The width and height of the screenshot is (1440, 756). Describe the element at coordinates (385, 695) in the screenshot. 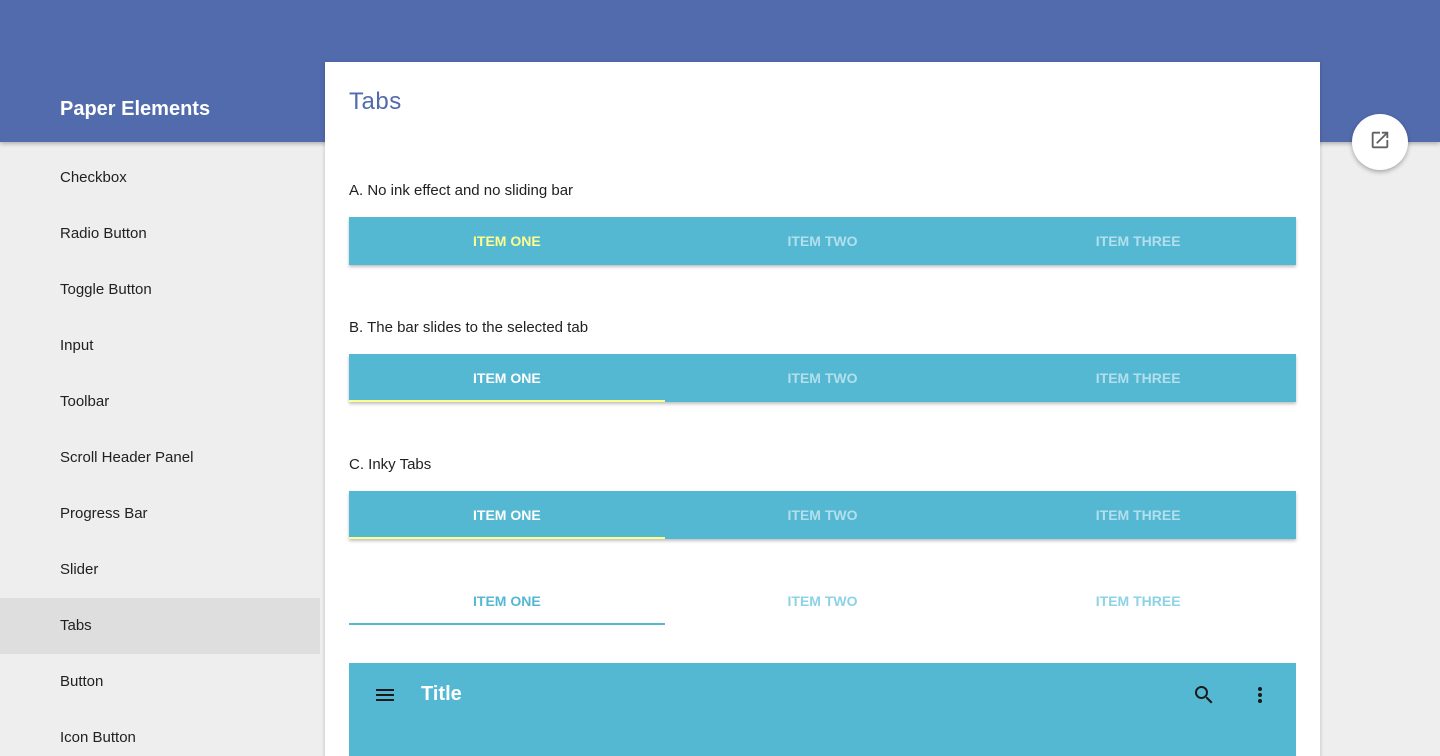

I see `menu-icon` at that location.